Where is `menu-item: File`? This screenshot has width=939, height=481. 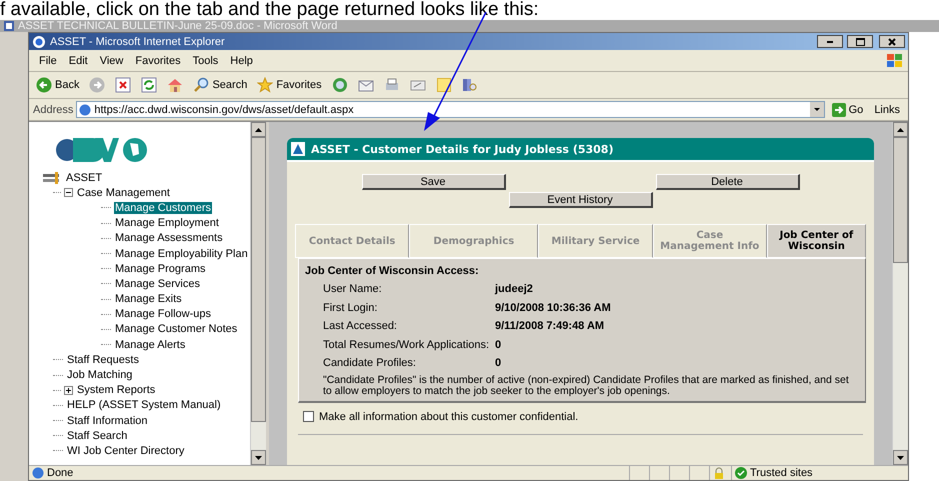 menu-item: File is located at coordinates (48, 60).